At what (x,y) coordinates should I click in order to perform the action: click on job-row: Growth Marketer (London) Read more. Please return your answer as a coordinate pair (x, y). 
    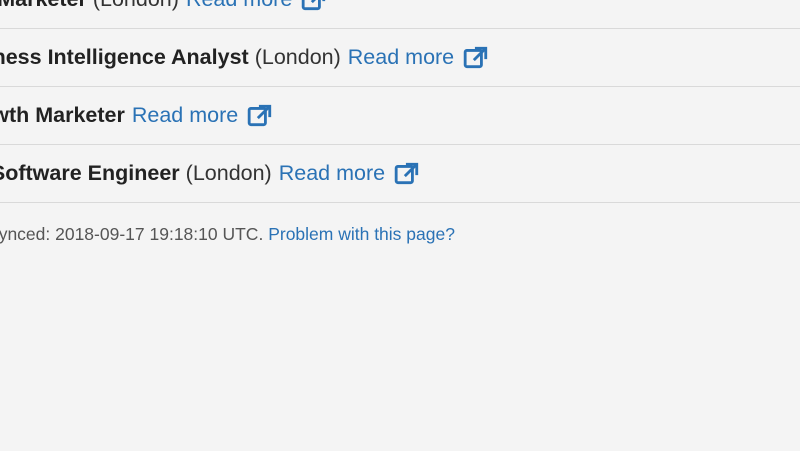
    Looking at the image, I should click on (400, 14).